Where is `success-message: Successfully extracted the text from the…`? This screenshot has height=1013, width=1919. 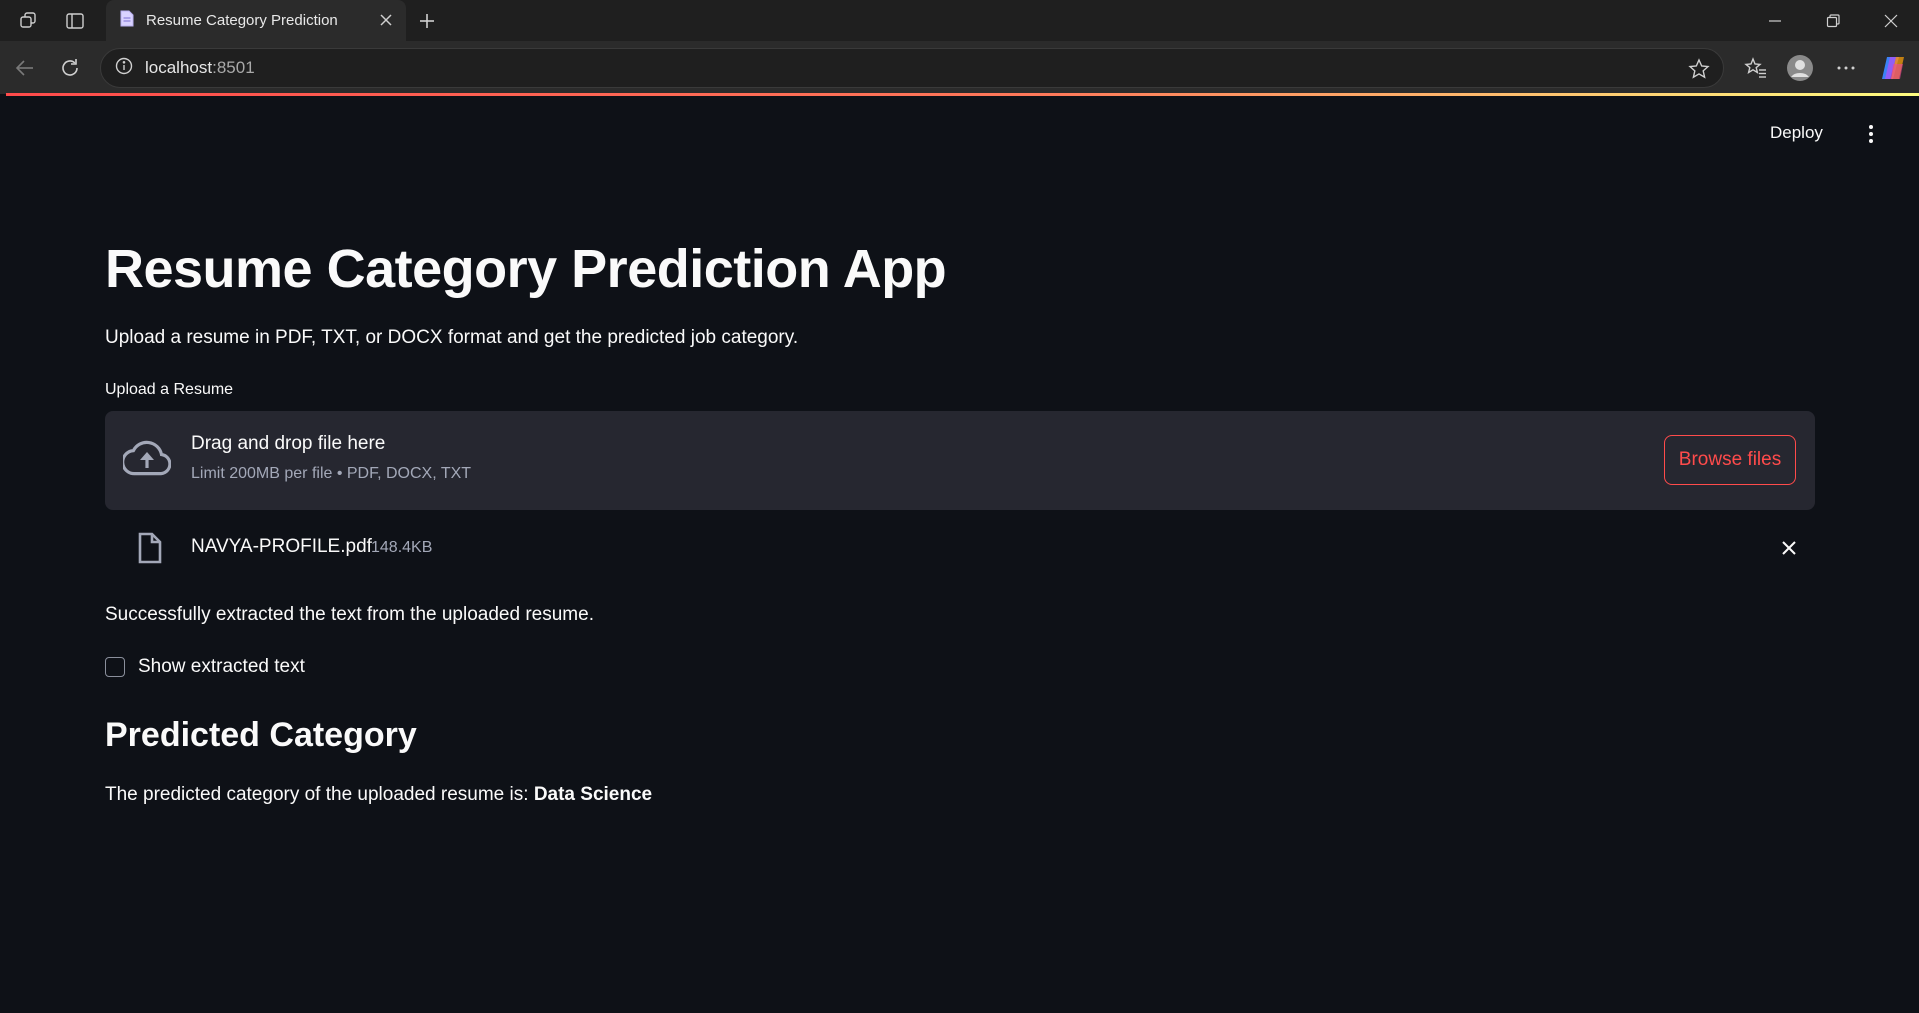
success-message: Successfully extracted the text from the… is located at coordinates (349, 614).